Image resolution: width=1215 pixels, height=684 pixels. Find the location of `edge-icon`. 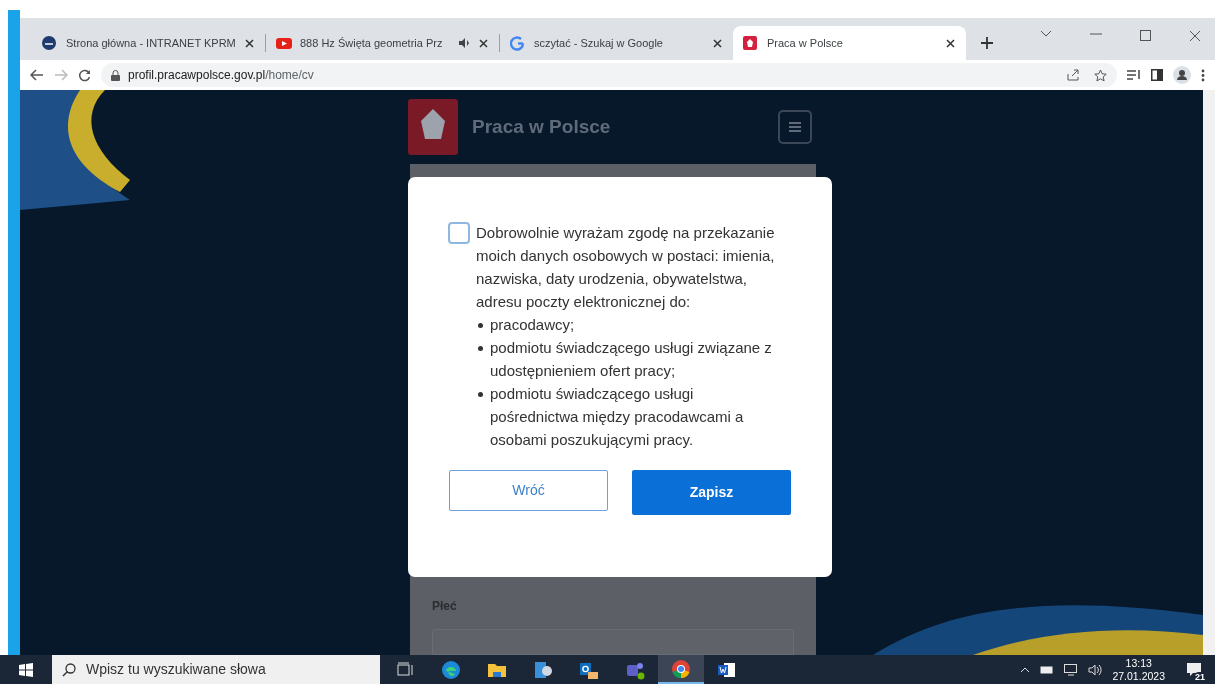

edge-icon is located at coordinates (451, 669).